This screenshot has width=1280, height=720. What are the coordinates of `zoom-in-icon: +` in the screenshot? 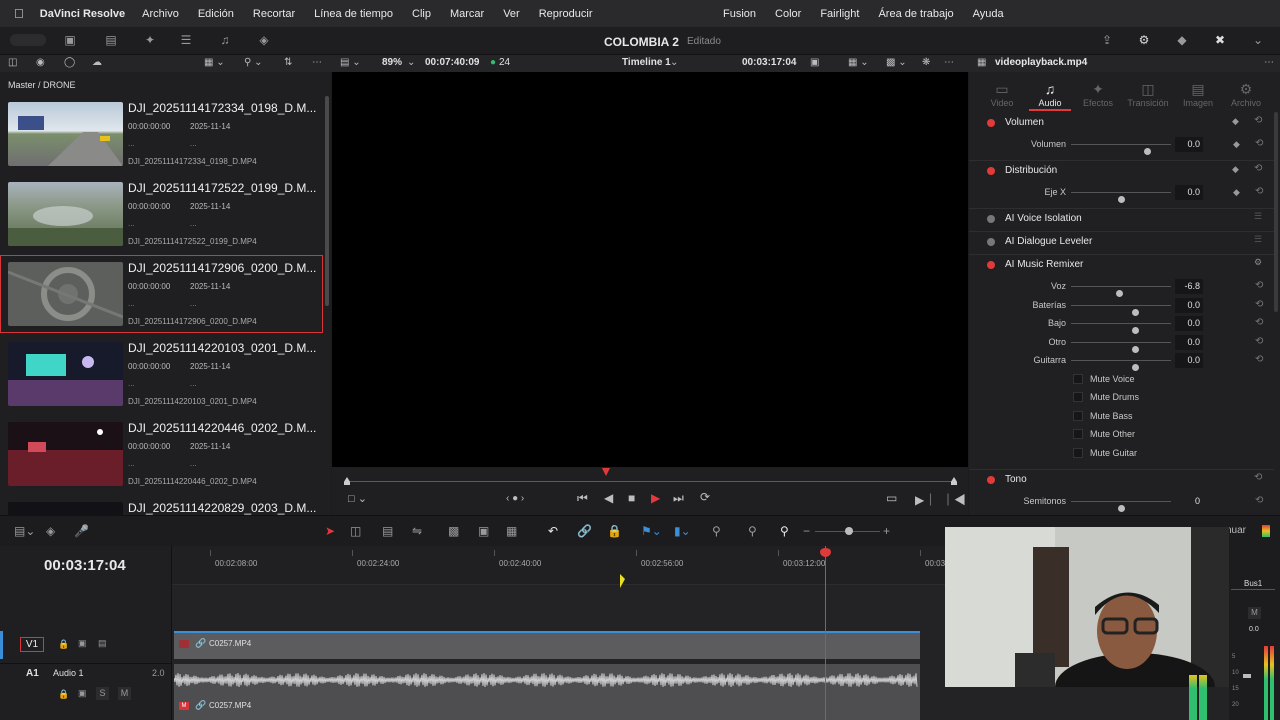 It's located at (886, 531).